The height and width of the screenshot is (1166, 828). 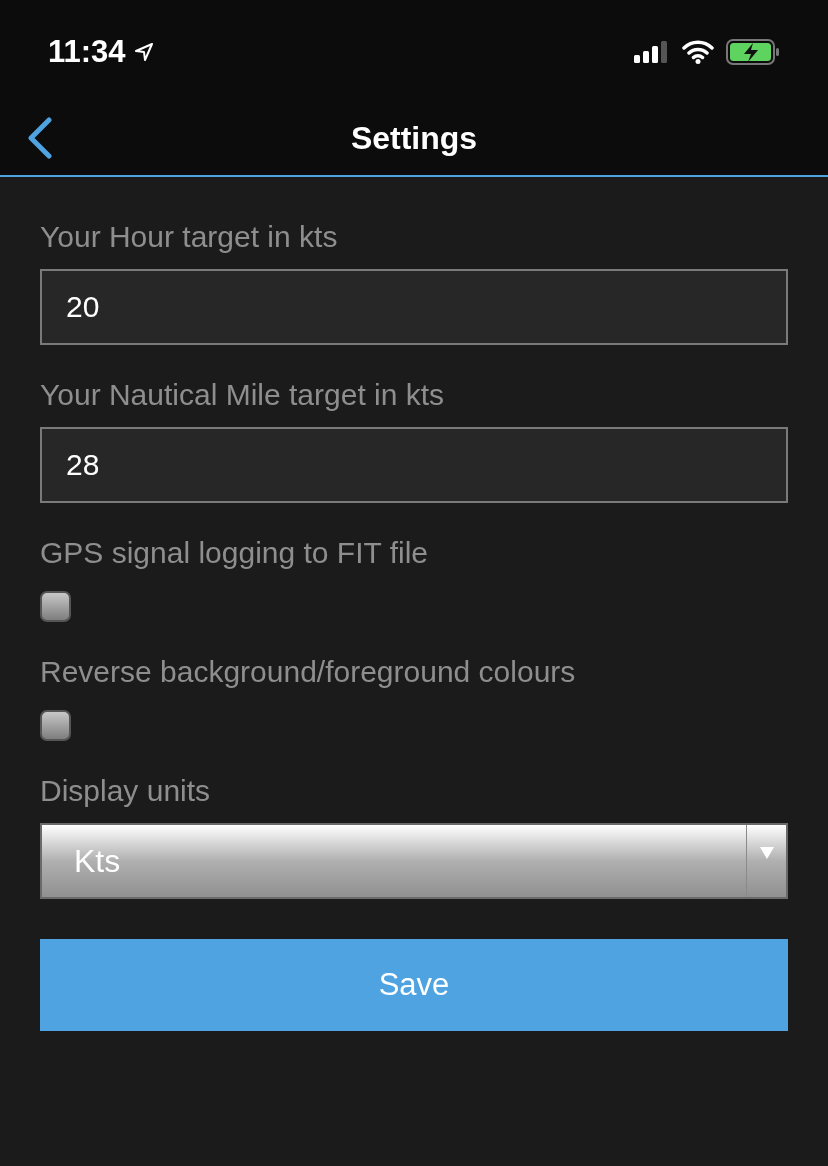 What do you see at coordinates (414, 307) in the screenshot?
I see `input-field: 20` at bounding box center [414, 307].